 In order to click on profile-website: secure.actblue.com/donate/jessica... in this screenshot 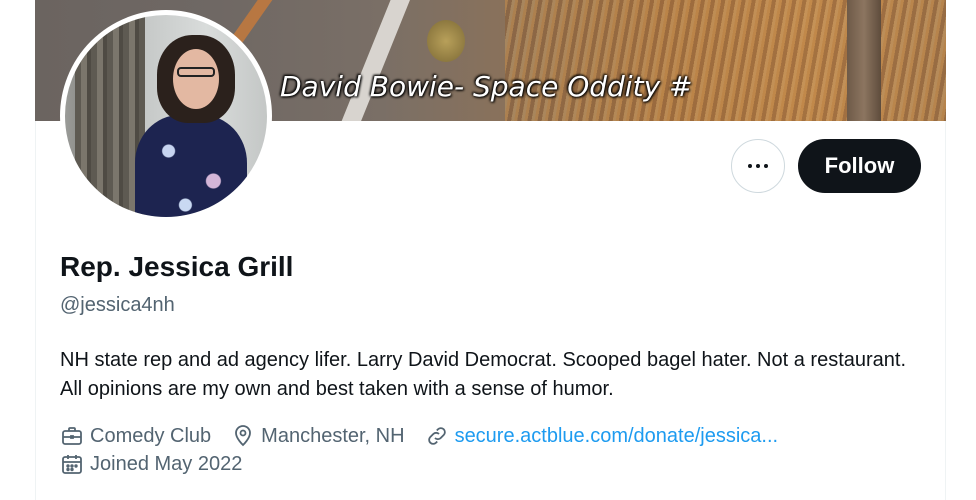, I will do `click(602, 436)`.